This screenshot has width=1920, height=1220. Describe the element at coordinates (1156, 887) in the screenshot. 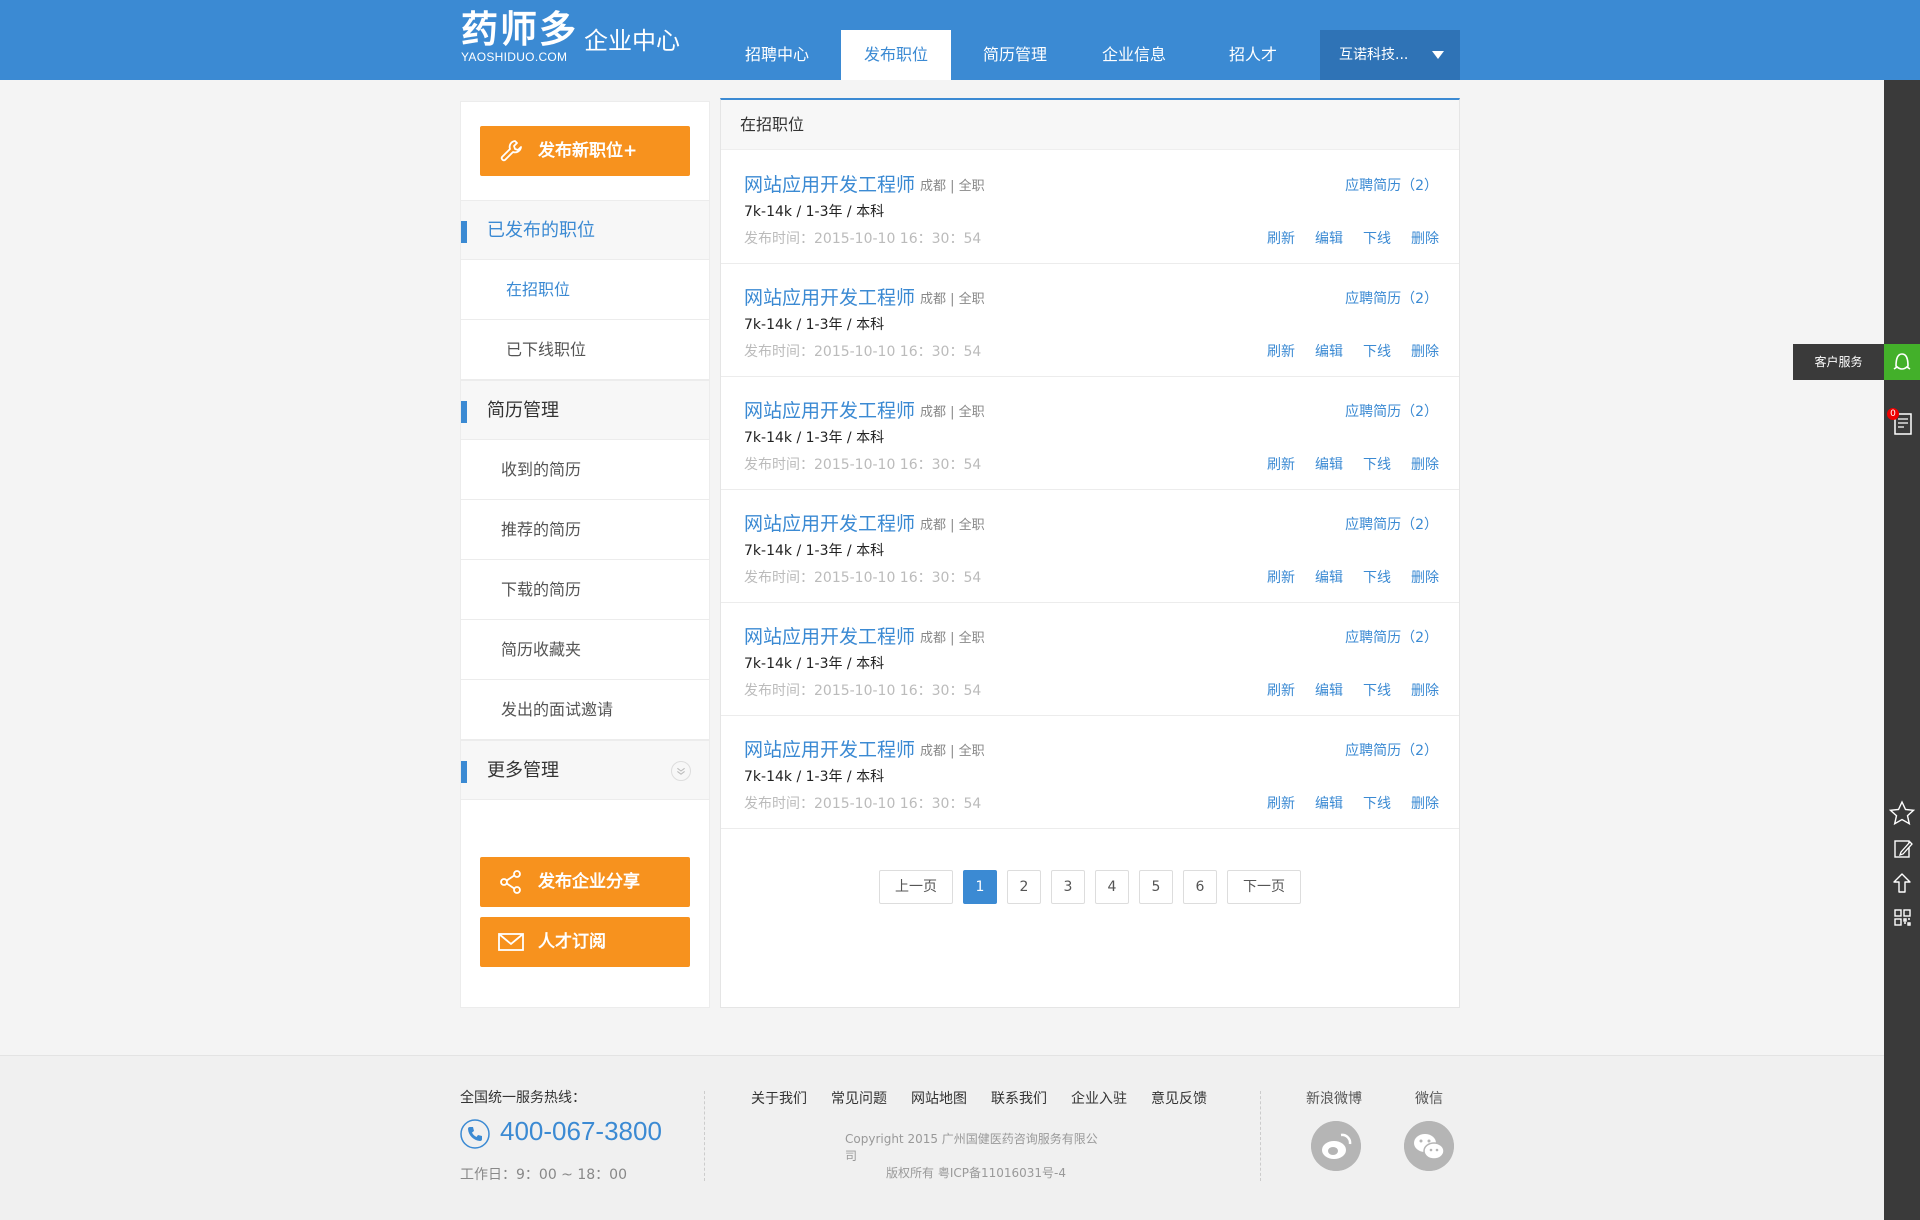

I see `page-5-button: 5` at that location.